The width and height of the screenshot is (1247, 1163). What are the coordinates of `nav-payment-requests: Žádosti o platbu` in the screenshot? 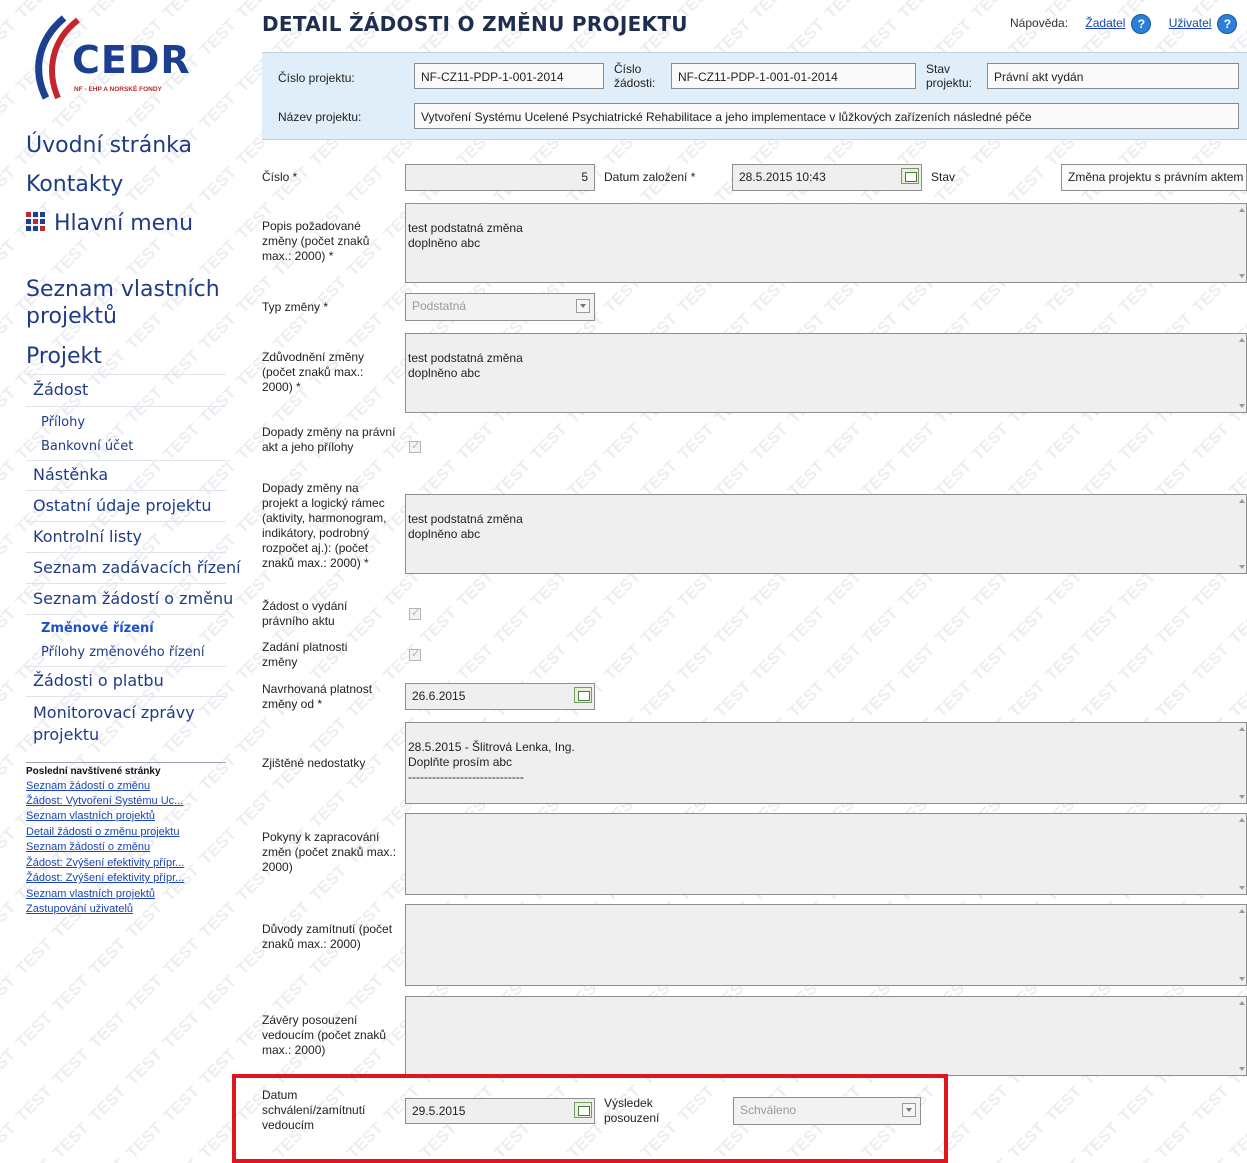 It's located at (98, 680).